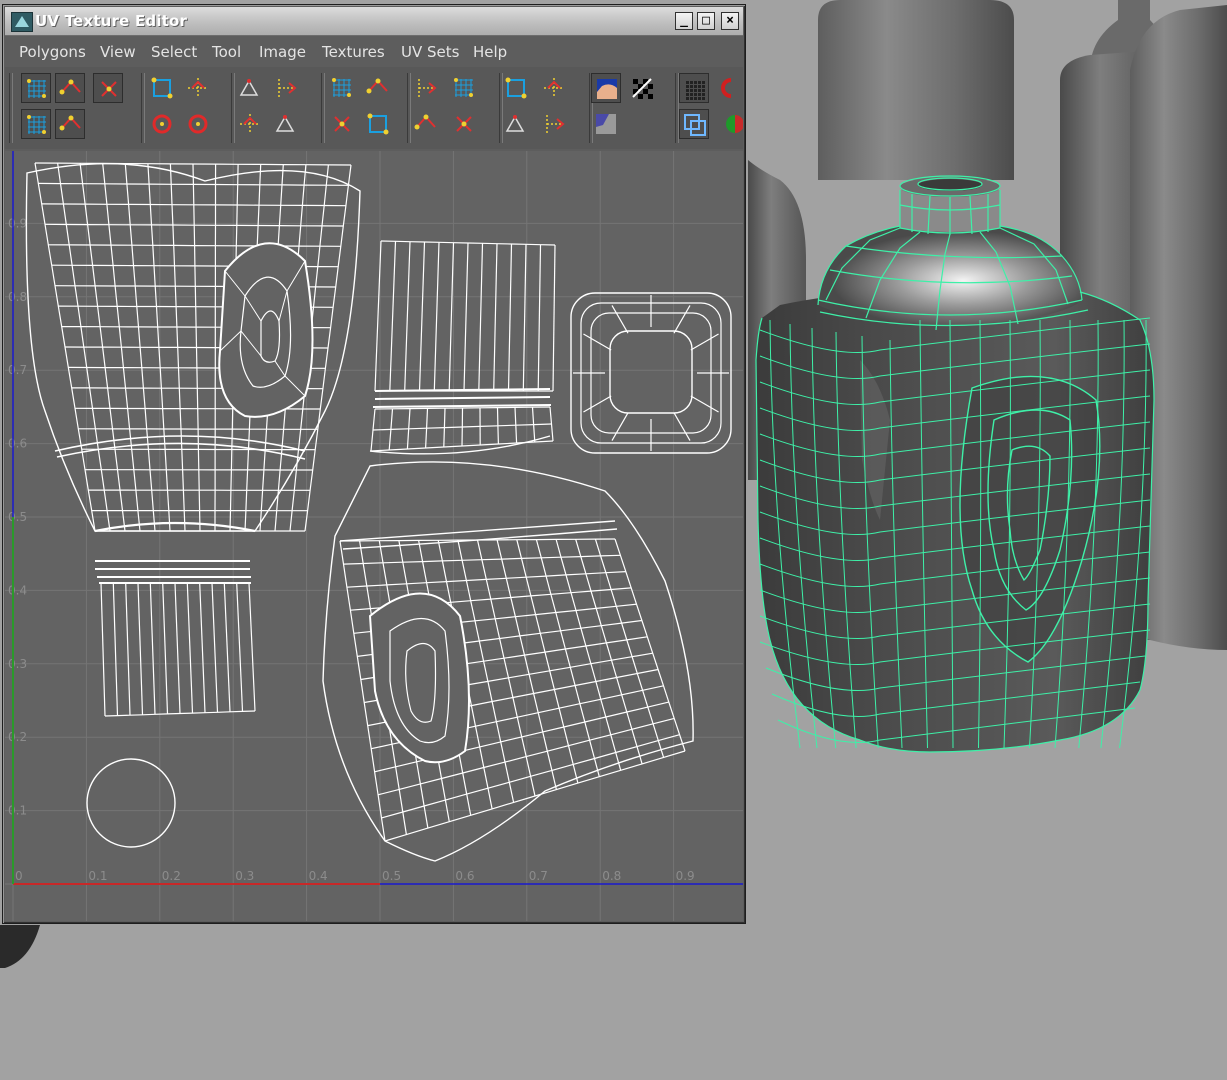 The width and height of the screenshot is (1227, 1080). Describe the element at coordinates (611, 876) in the screenshot. I see `u-axis-label: 0.8` at that location.